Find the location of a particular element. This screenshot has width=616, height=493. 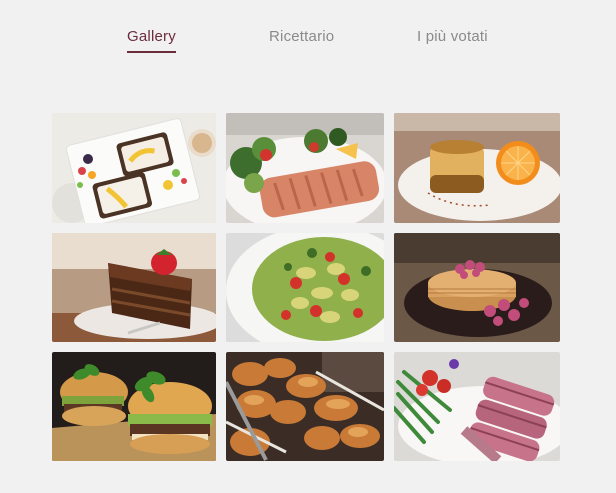

pudding-image is located at coordinates (477, 168).